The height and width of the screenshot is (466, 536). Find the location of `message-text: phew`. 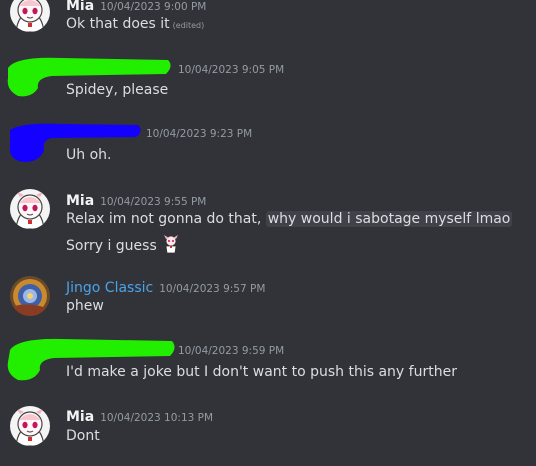

message-text: phew is located at coordinates (85, 306).